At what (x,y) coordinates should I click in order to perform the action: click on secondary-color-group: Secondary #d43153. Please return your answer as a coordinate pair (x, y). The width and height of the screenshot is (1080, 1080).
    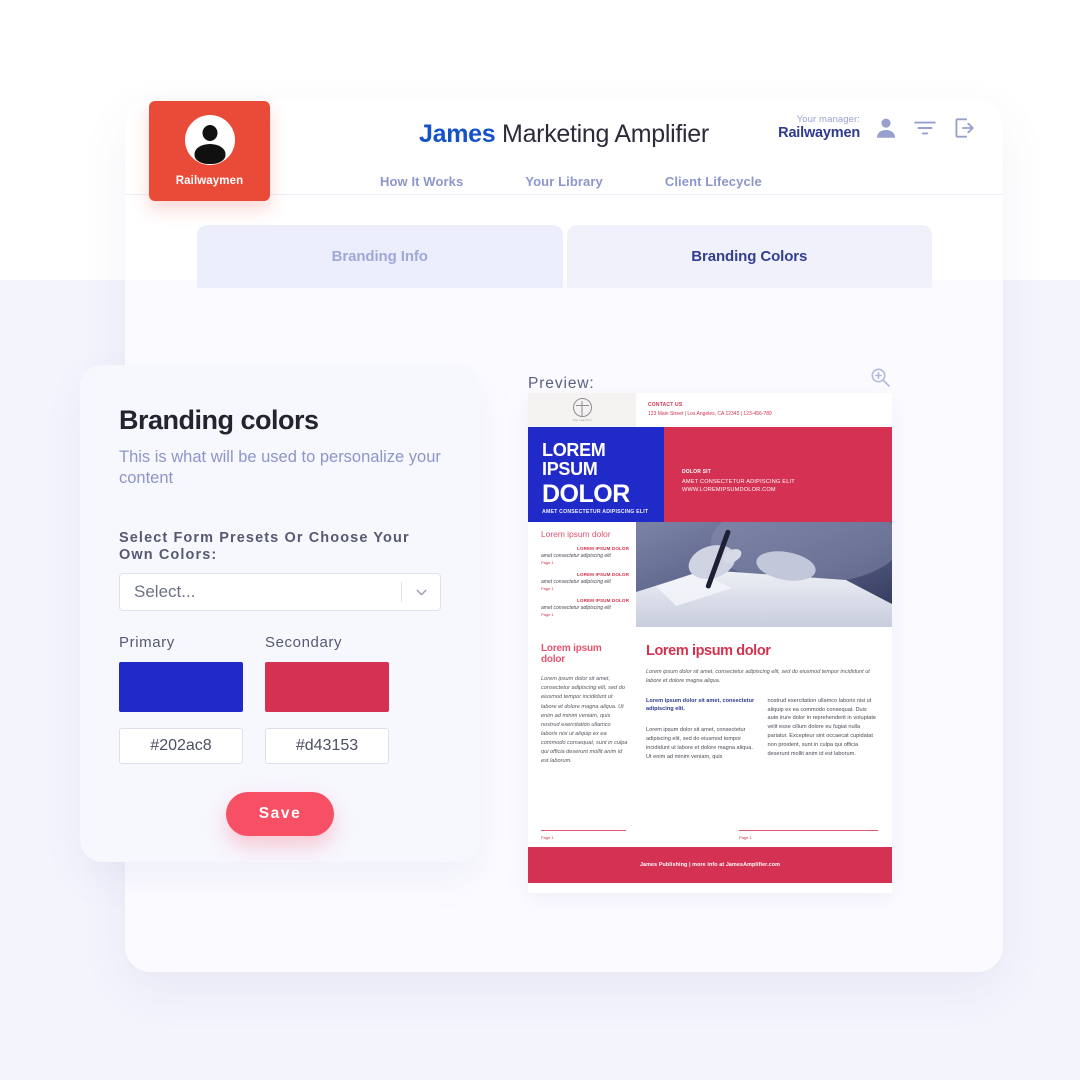
    Looking at the image, I should click on (327, 699).